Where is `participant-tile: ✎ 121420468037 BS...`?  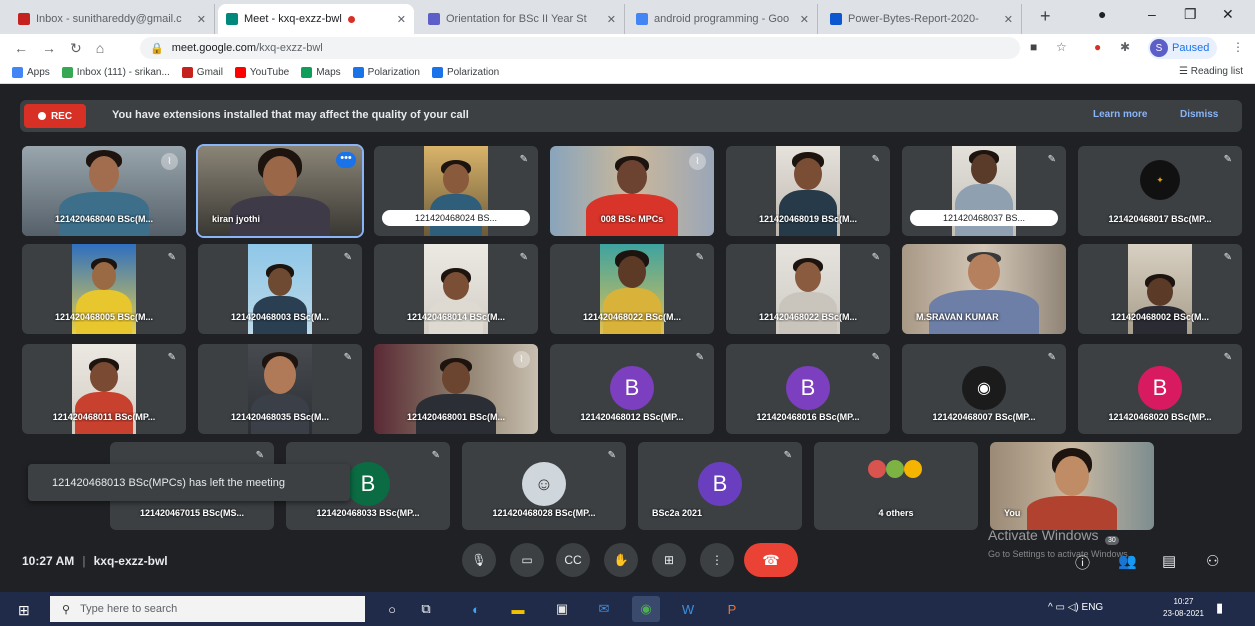
participant-tile: ✎ 121420468037 BS... is located at coordinates (984, 191).